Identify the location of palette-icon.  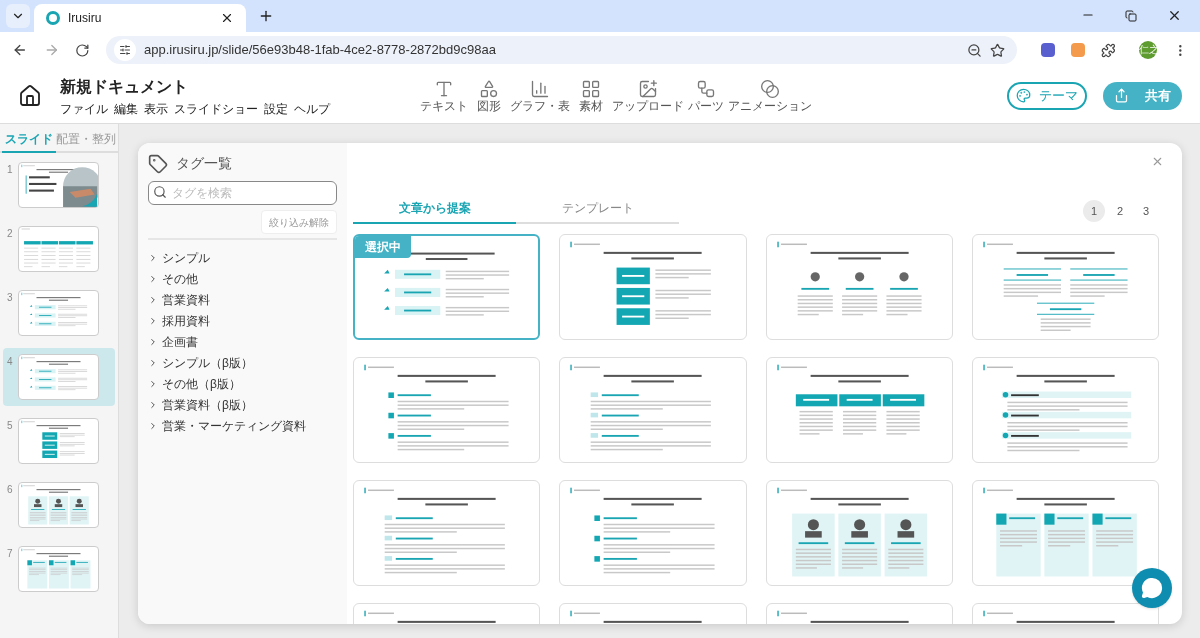
(1023, 95).